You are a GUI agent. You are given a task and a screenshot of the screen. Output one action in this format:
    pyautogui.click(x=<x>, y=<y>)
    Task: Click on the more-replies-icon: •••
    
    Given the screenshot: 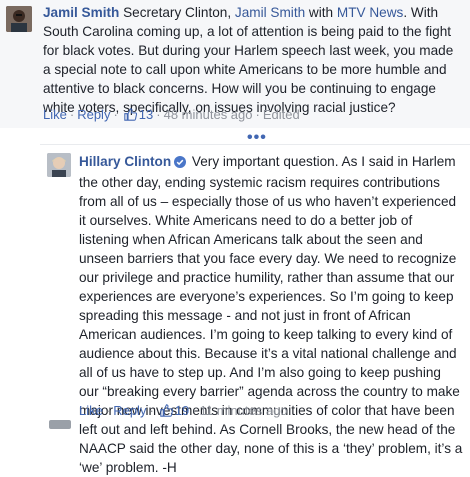 What is the action you would take?
    pyautogui.click(x=257, y=138)
    